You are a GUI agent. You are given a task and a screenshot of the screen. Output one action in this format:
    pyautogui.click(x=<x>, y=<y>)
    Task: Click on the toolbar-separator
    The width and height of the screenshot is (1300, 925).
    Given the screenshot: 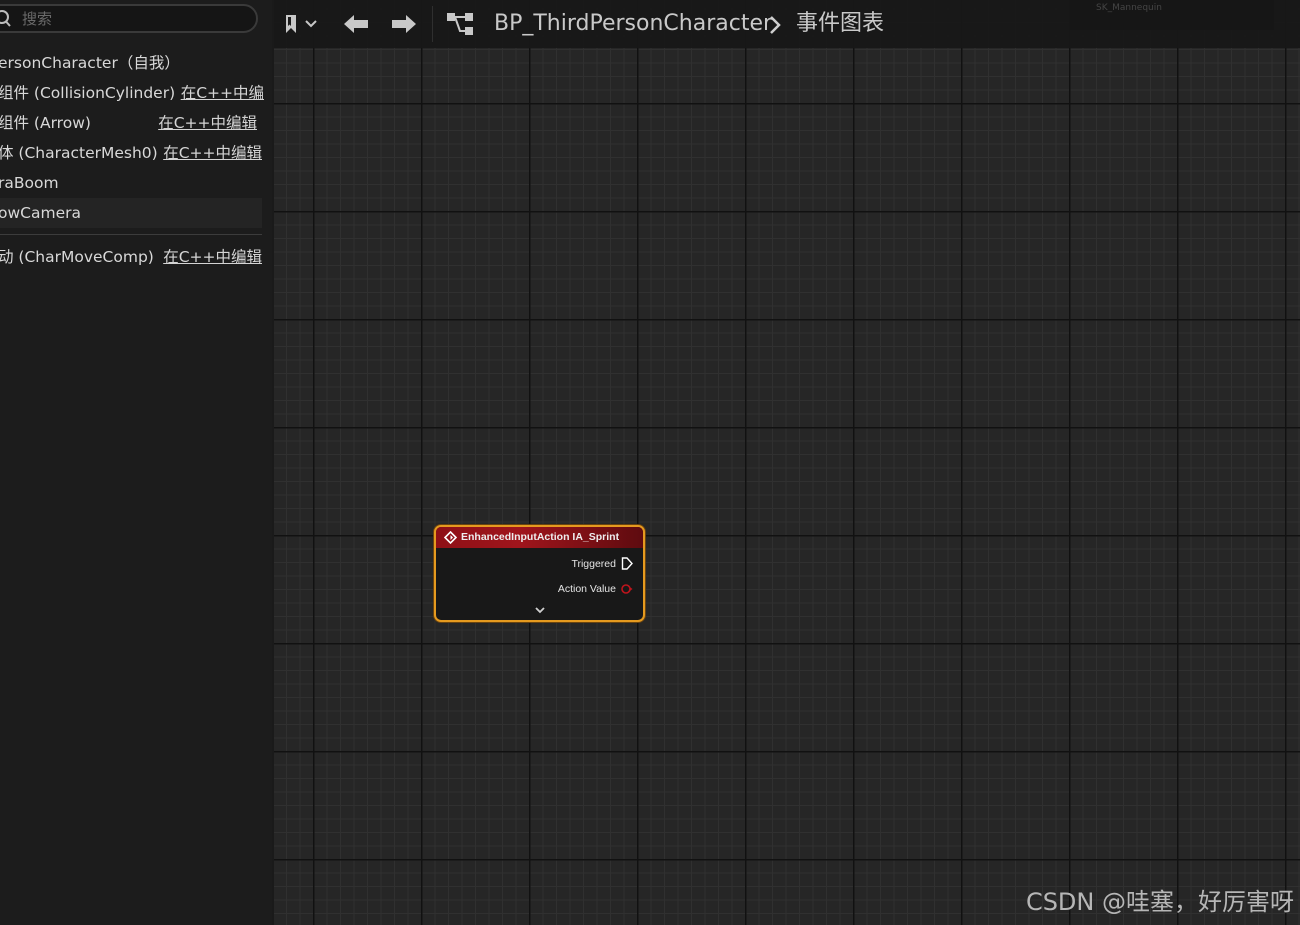 What is the action you would take?
    pyautogui.click(x=432, y=24)
    